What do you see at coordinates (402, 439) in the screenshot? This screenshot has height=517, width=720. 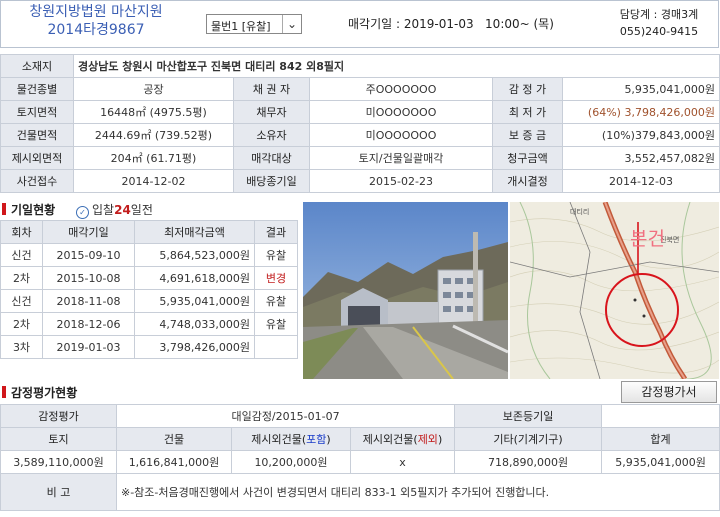 I see `column-header: 제시외건물(제외)` at bounding box center [402, 439].